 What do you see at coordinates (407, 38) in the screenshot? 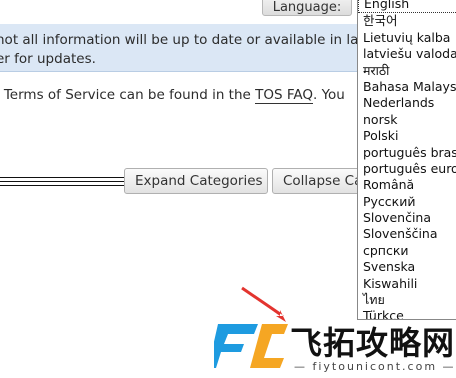
I see `language-option: Lietuvių kalba` at bounding box center [407, 38].